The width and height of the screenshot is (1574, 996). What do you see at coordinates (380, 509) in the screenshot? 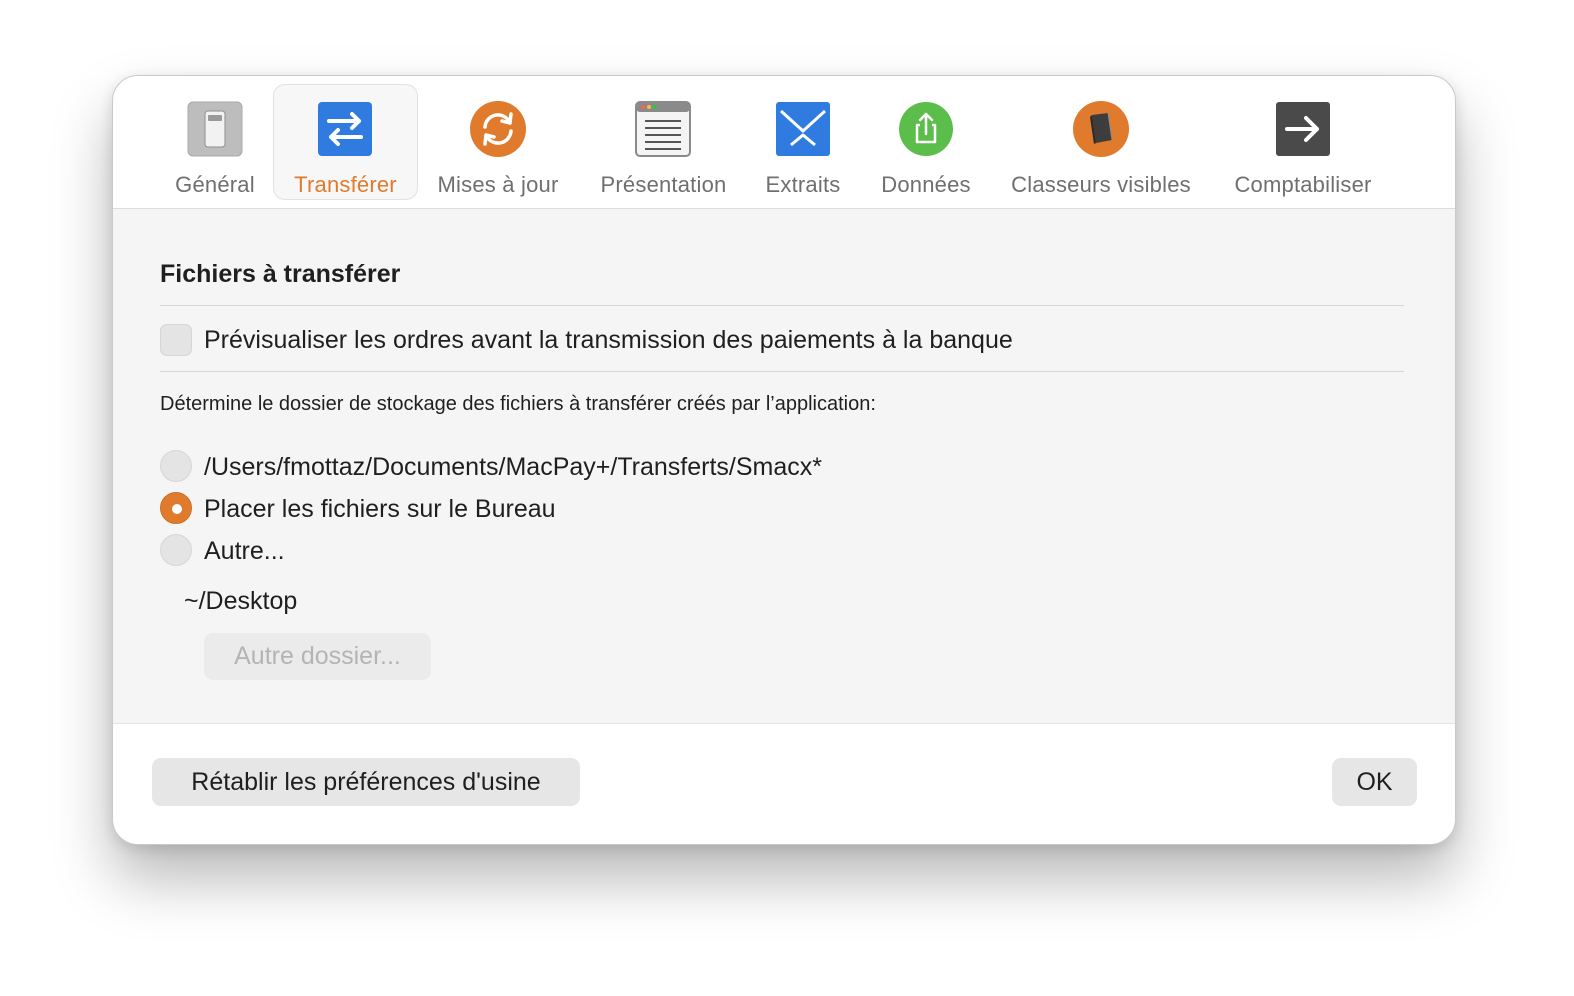
I see `radio-label-desktop: Placer les fichiers sur le Bureau` at bounding box center [380, 509].